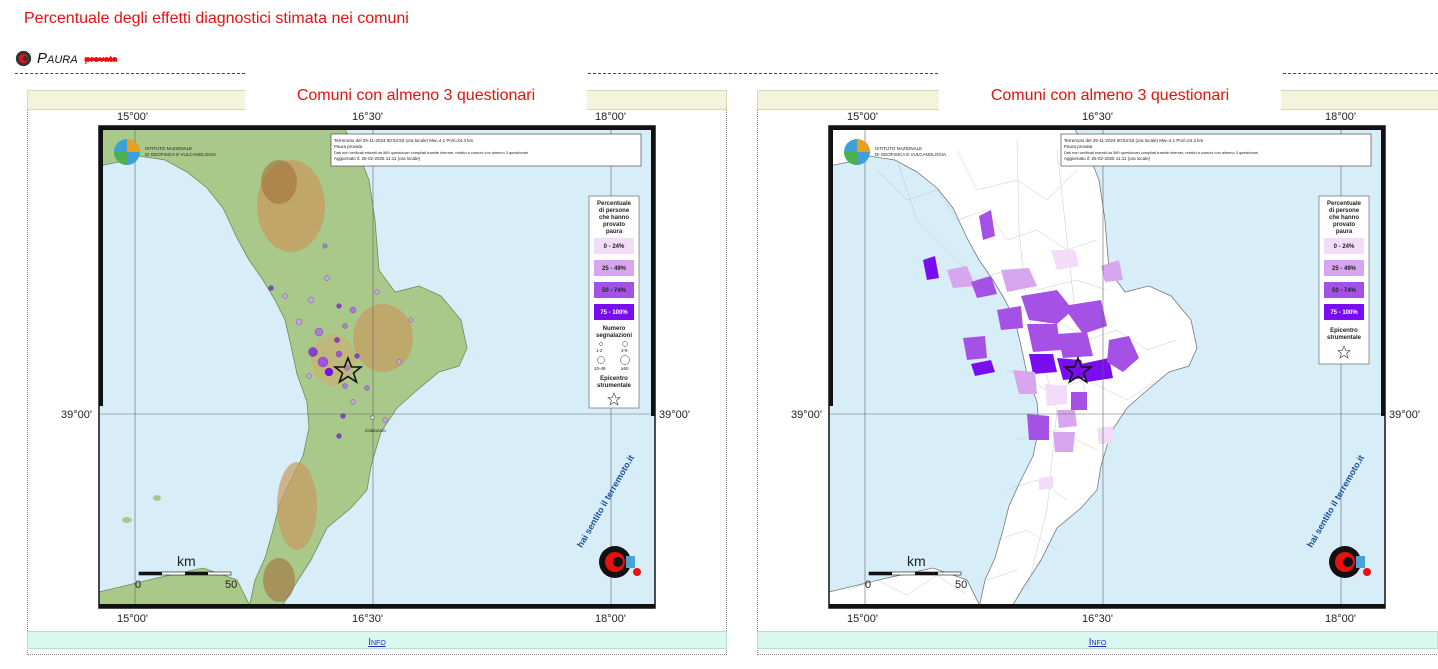 This screenshot has height=669, width=1438. I want to click on legend-count-label: 1-2, so click(599, 350).